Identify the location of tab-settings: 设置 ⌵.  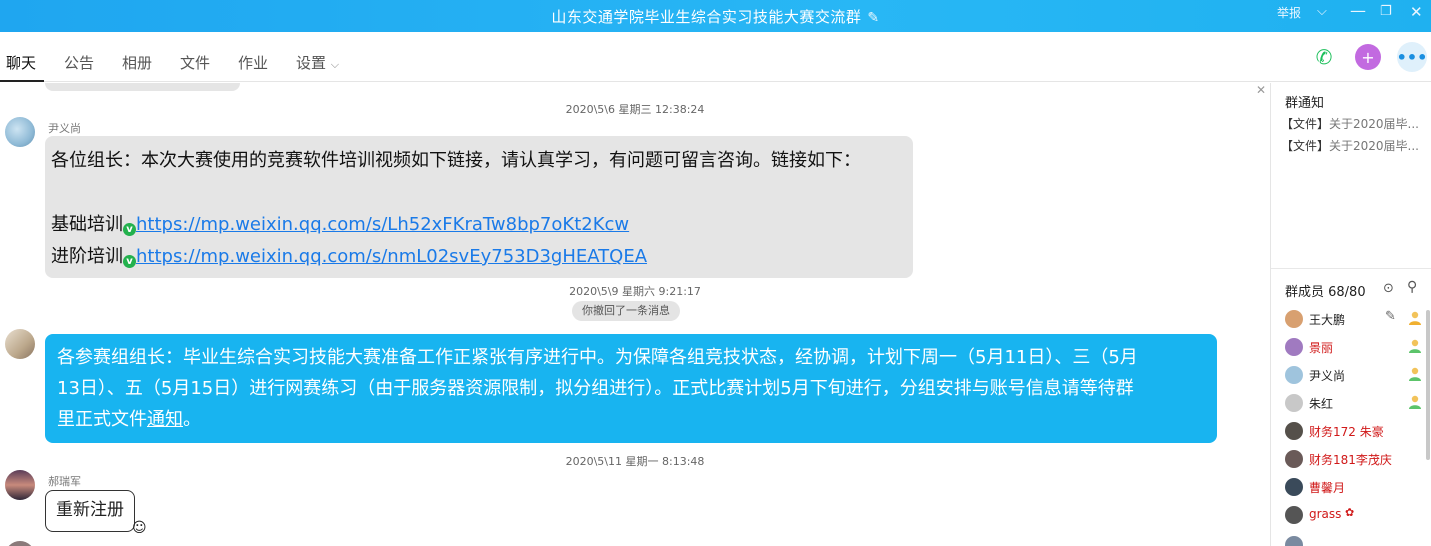
(317, 62).